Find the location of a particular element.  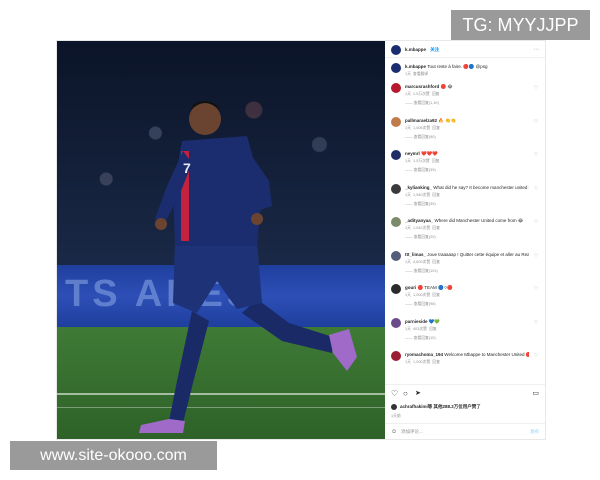

post-time: 1天前 is located at coordinates (396, 416).